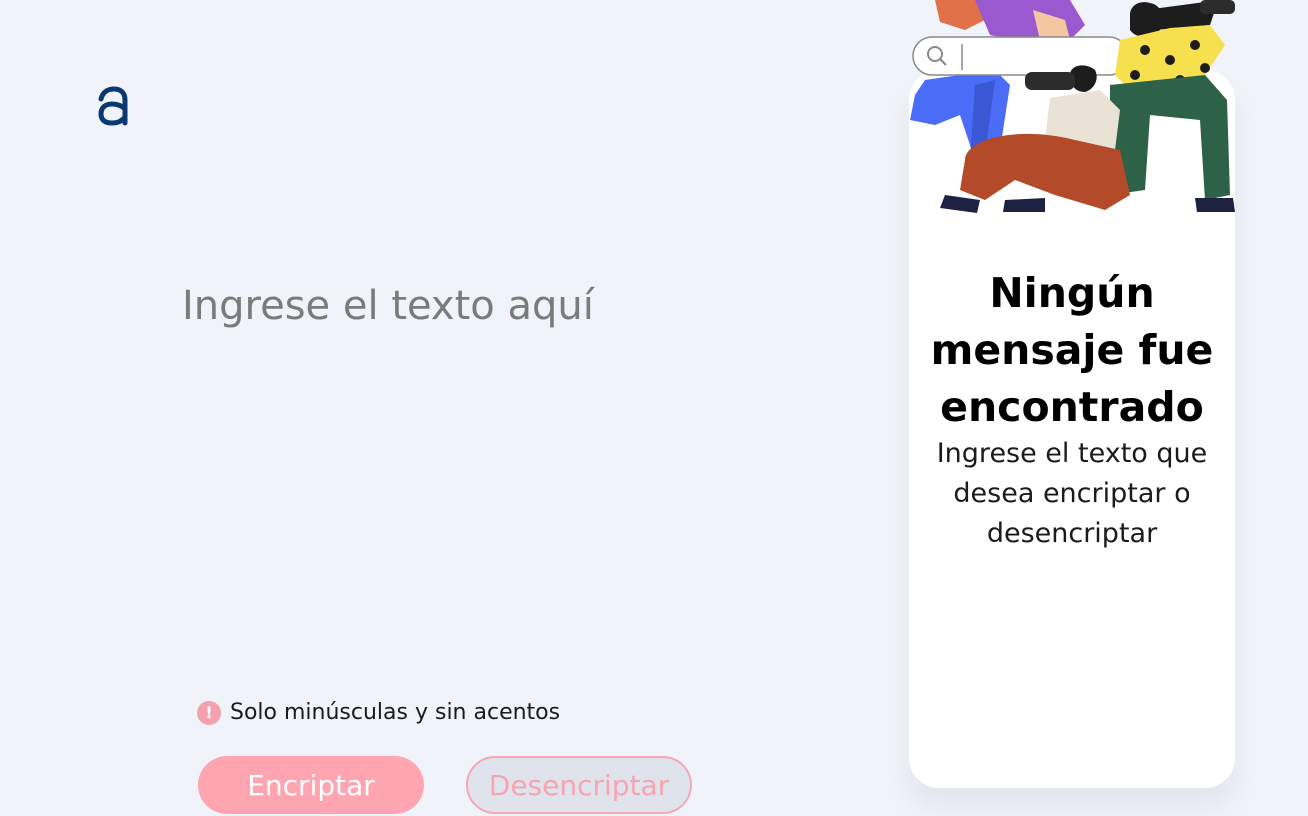 Image resolution: width=1308 pixels, height=816 pixels. Describe the element at coordinates (1072, 350) in the screenshot. I see `empty-result-title: Ningún mensaje fue encontrado` at that location.